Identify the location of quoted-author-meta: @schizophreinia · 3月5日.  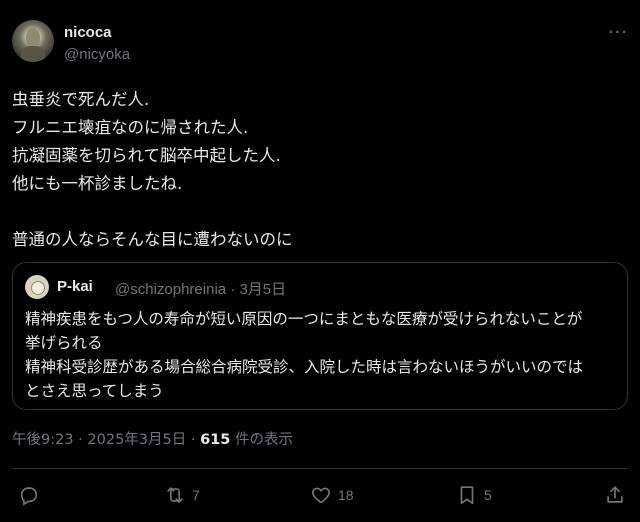
(200, 288).